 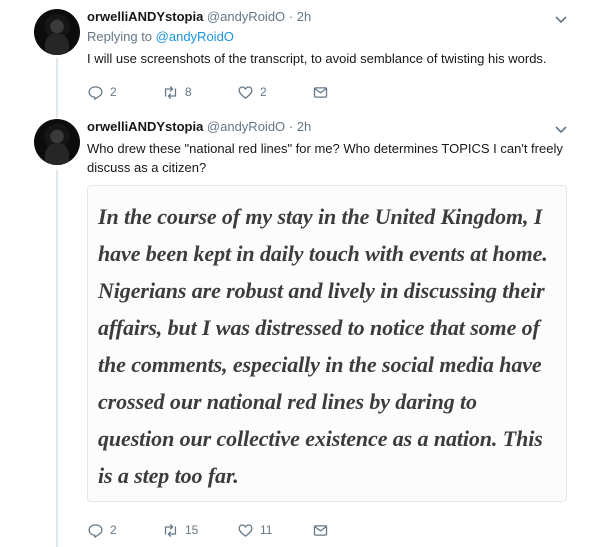 What do you see at coordinates (188, 92) in the screenshot?
I see `retweet-count: 8` at bounding box center [188, 92].